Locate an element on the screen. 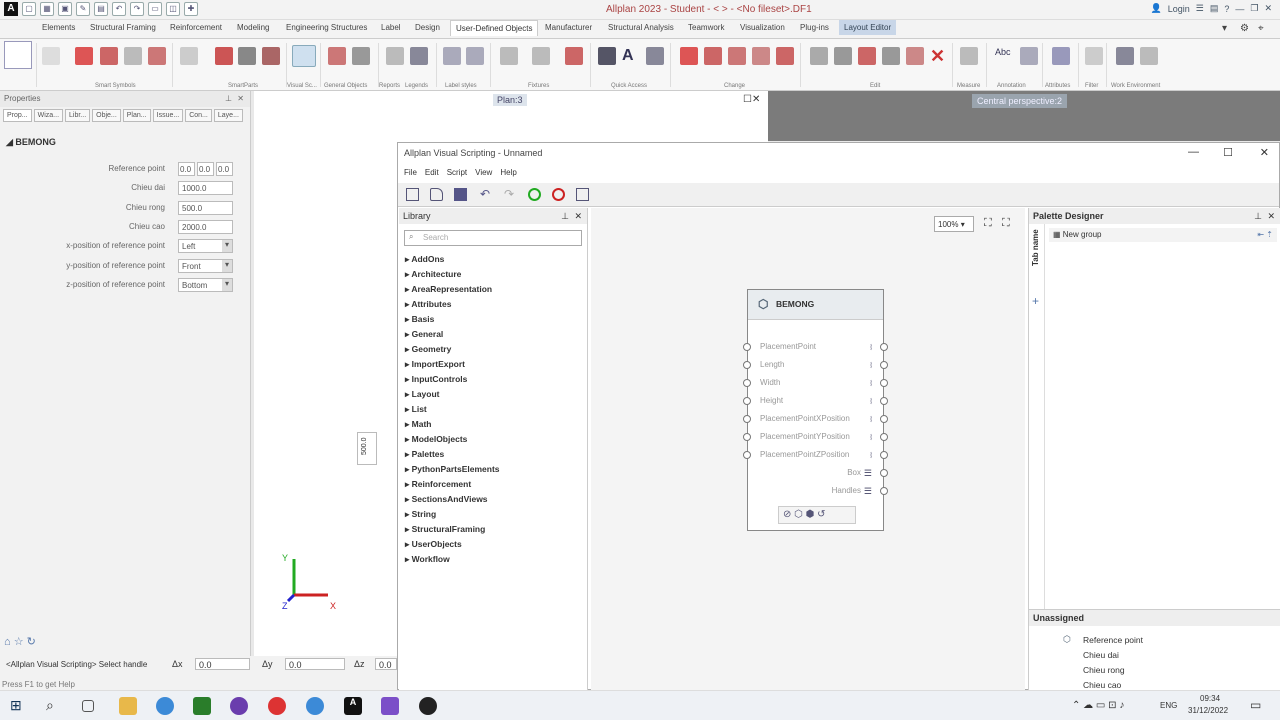 The width and height of the screenshot is (1280, 720). library-item: SectionsAndViews is located at coordinates (446, 499).